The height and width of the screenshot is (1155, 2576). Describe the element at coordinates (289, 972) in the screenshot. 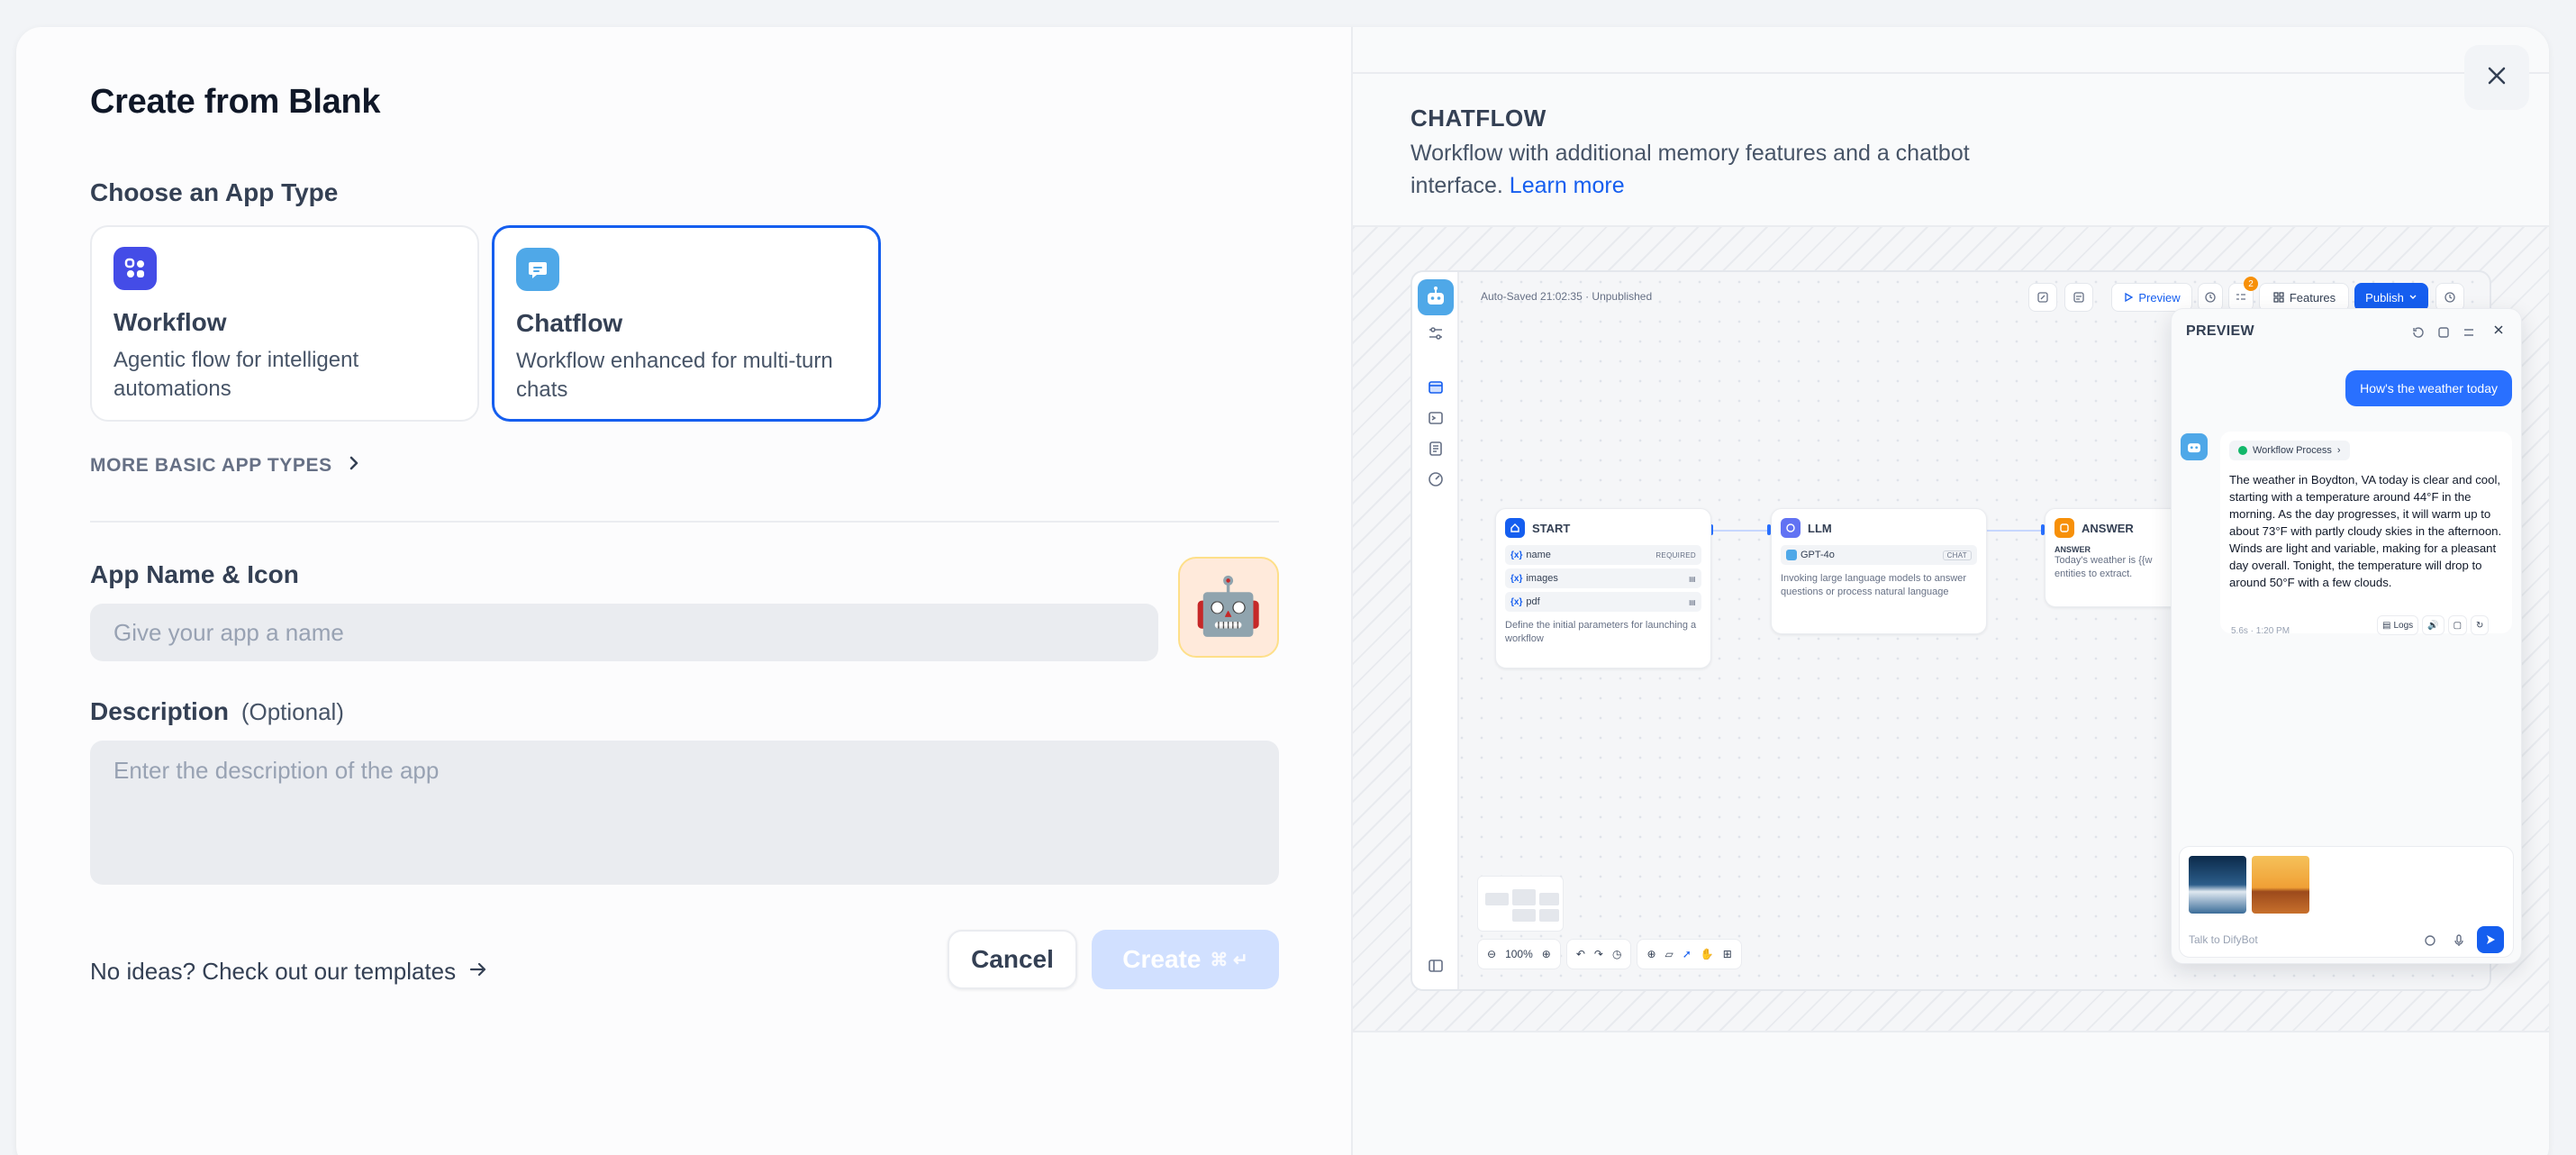

I see `templates-link: No ideas? Check out our templates` at that location.